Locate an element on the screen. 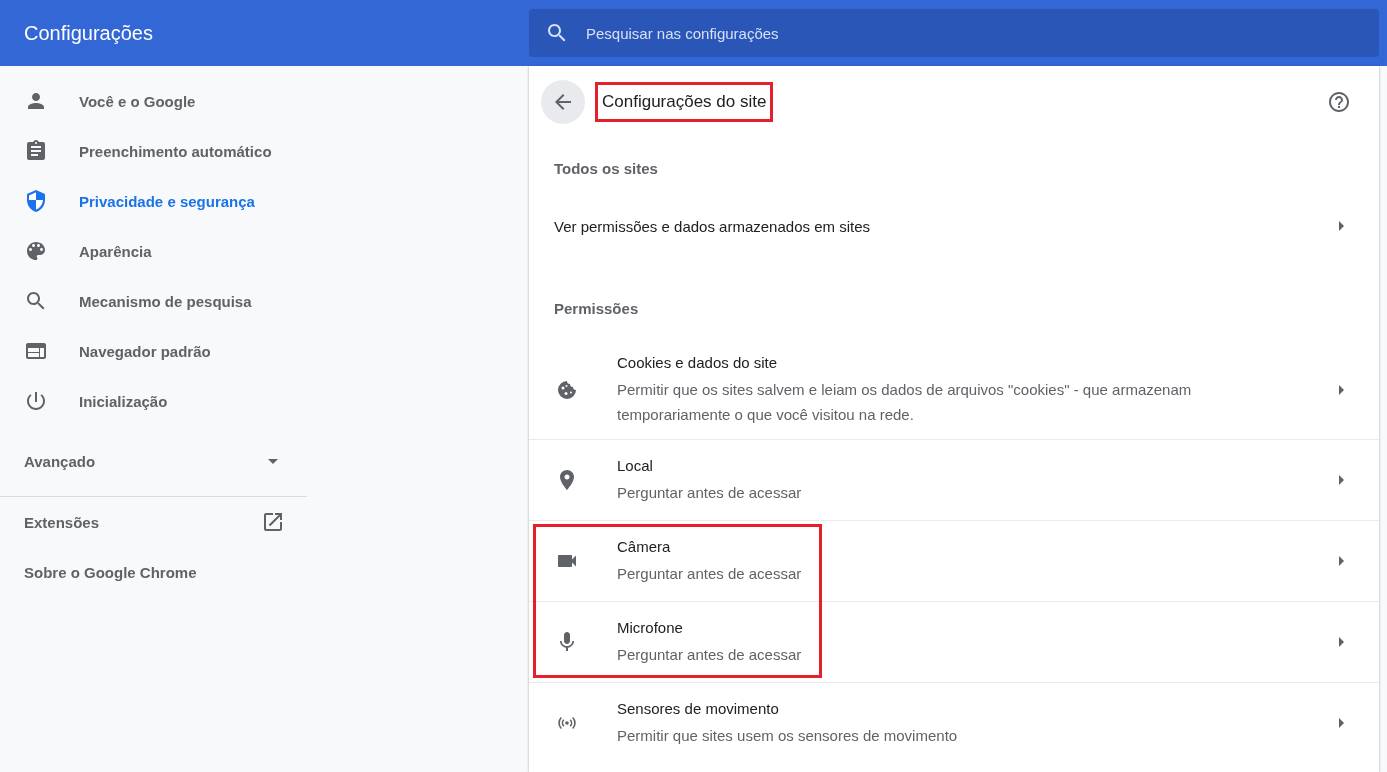 The image size is (1387, 772). permission-title: Sensores de movimento is located at coordinates (698, 709).